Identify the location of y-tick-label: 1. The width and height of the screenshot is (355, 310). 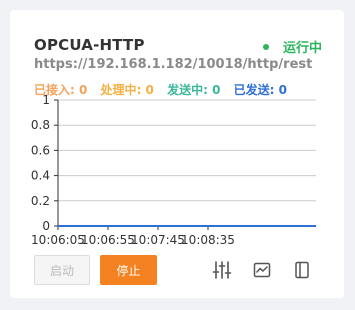
(46, 100).